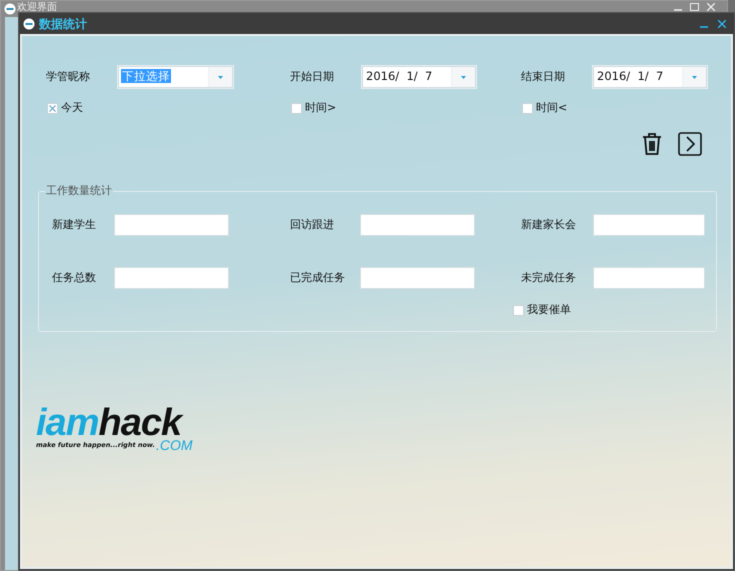  Describe the element at coordinates (79, 191) in the screenshot. I see `group-title: 工作数量统计` at that location.